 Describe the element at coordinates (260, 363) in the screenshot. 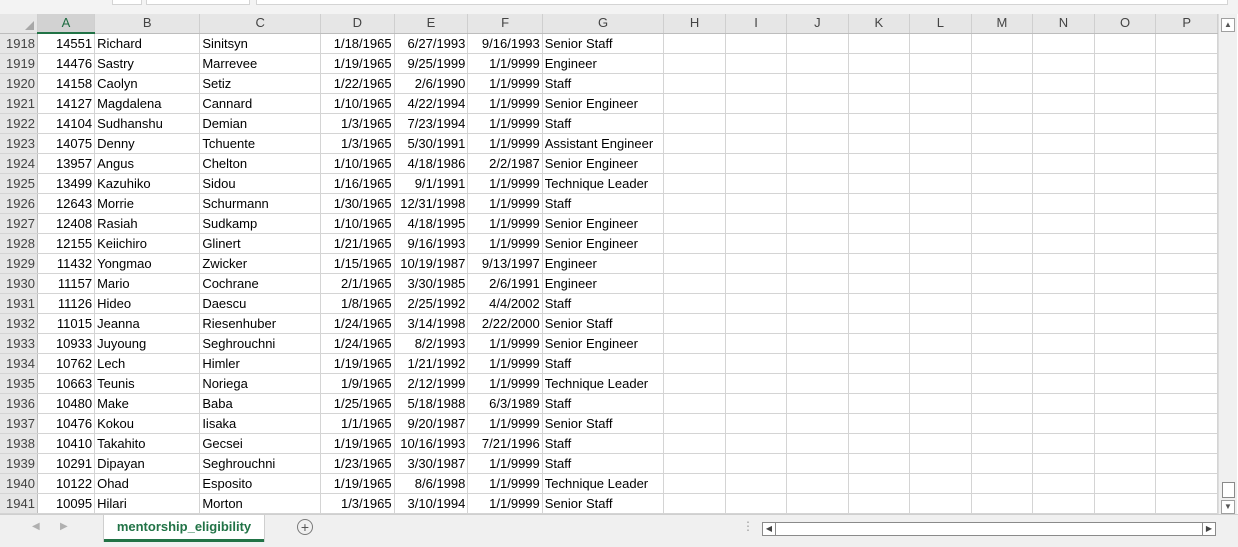

I see `cell-c: Himler` at that location.